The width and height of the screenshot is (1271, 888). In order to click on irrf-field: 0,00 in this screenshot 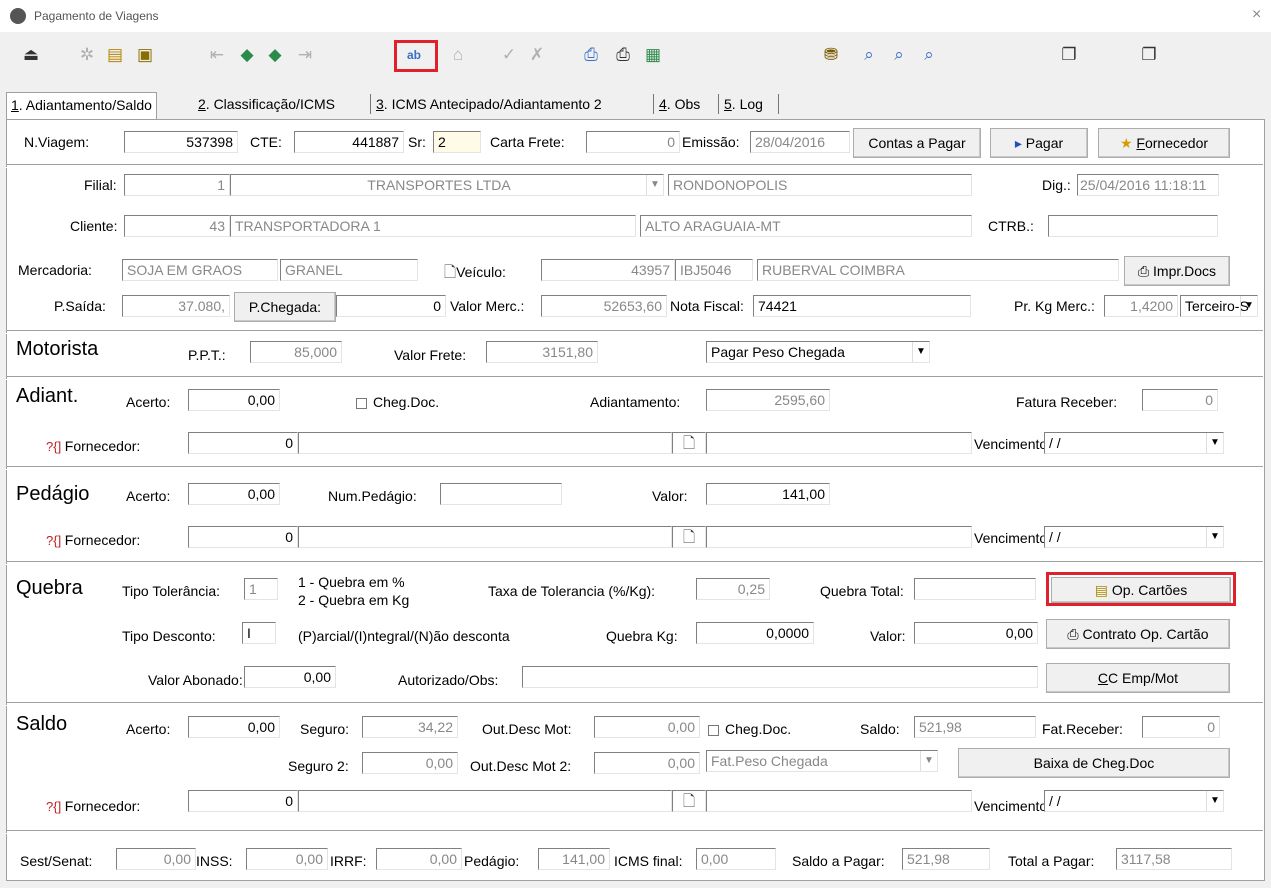, I will do `click(419, 859)`.